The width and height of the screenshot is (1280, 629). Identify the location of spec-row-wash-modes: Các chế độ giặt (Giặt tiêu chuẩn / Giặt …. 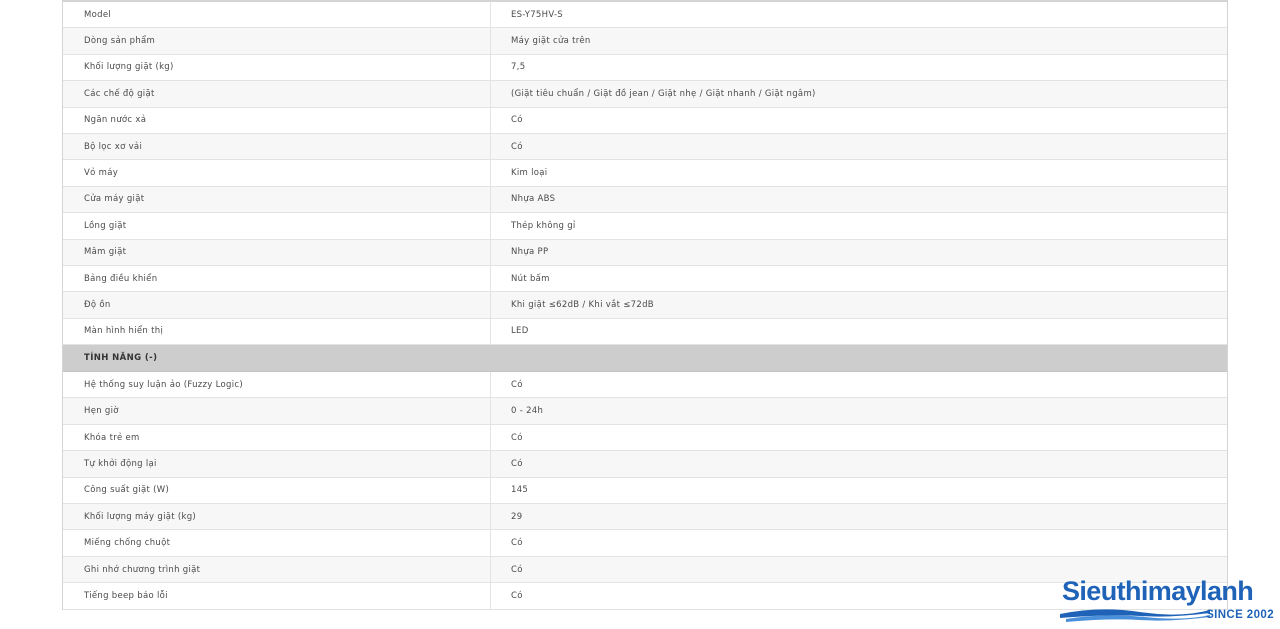
(645, 94).